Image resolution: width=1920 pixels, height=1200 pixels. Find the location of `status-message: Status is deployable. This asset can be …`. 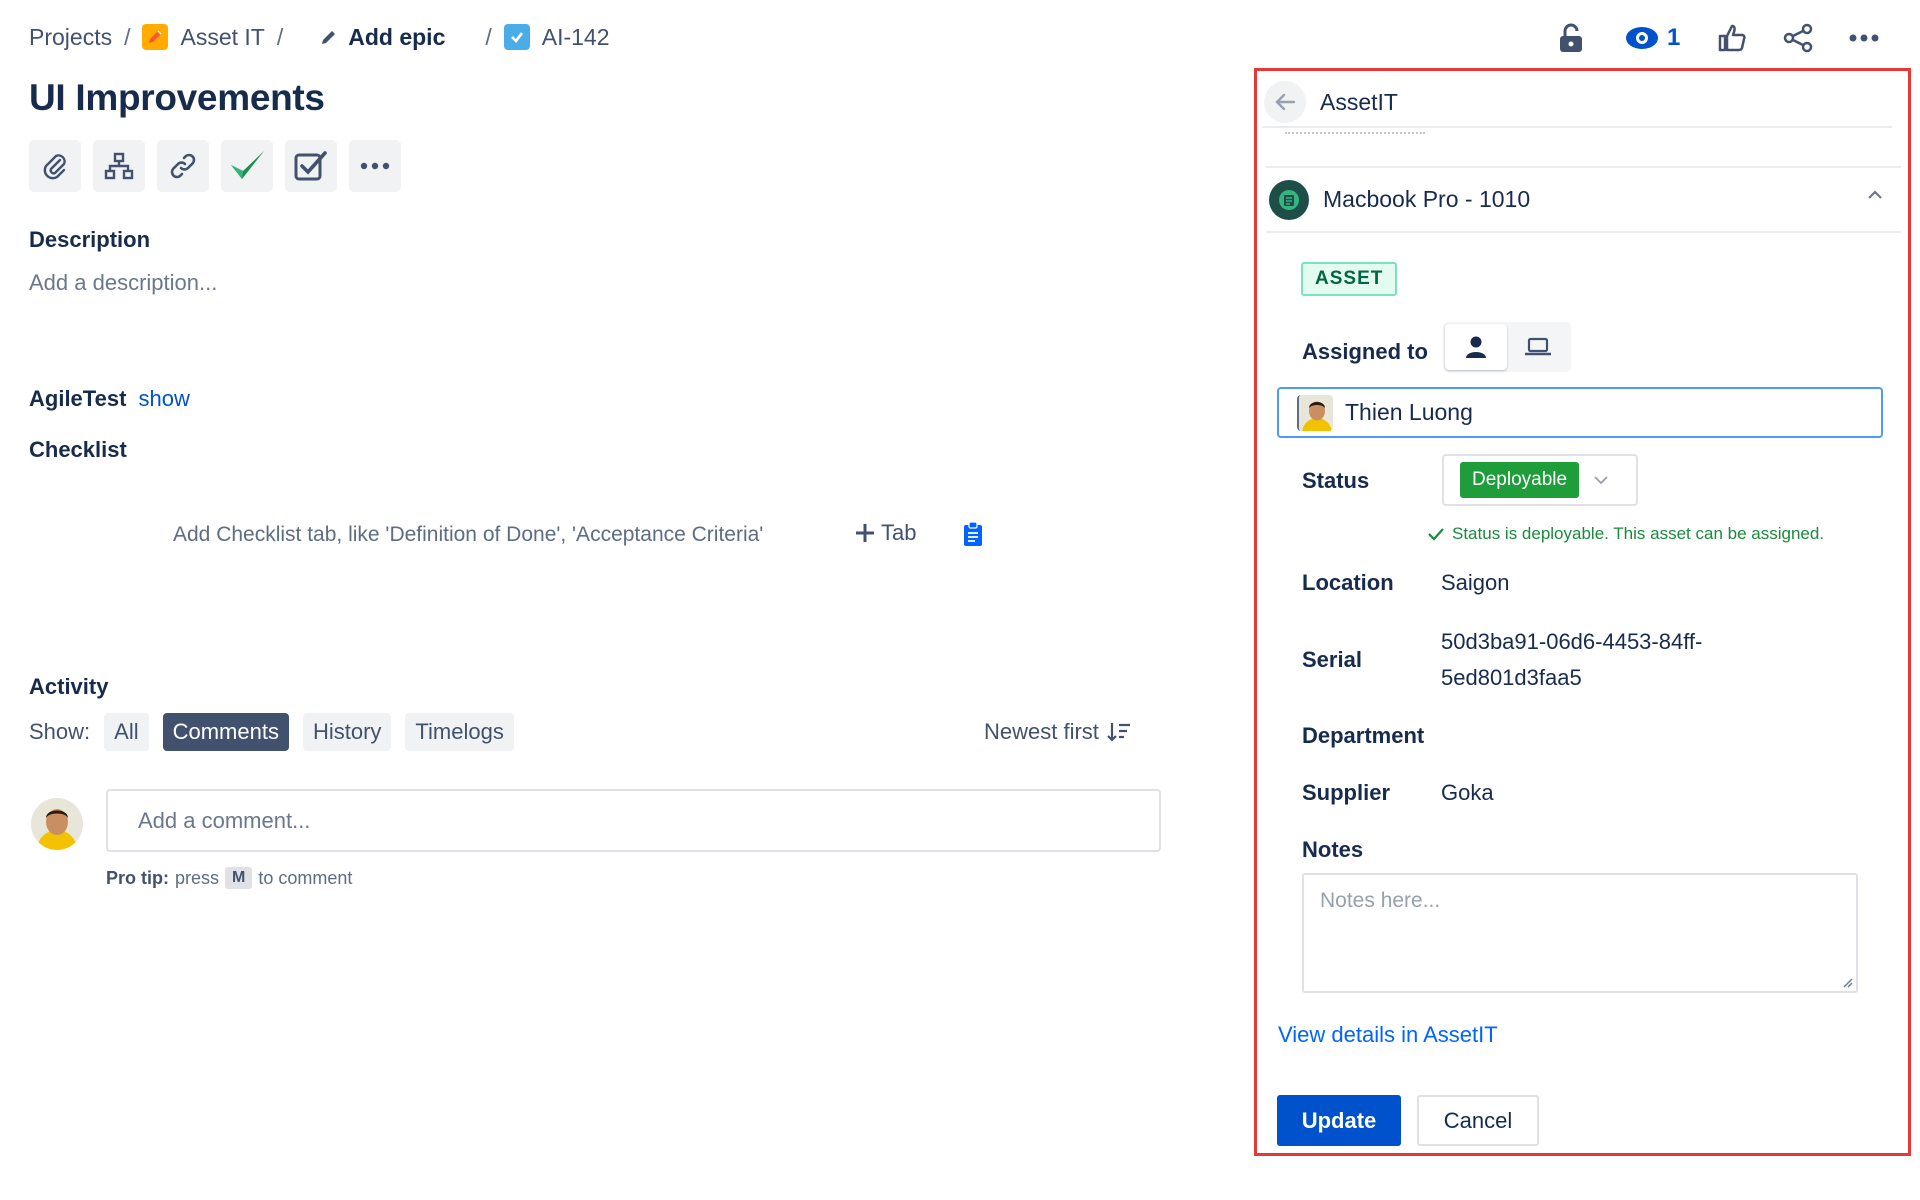

status-message: Status is deployable. This asset can be … is located at coordinates (1626, 534).